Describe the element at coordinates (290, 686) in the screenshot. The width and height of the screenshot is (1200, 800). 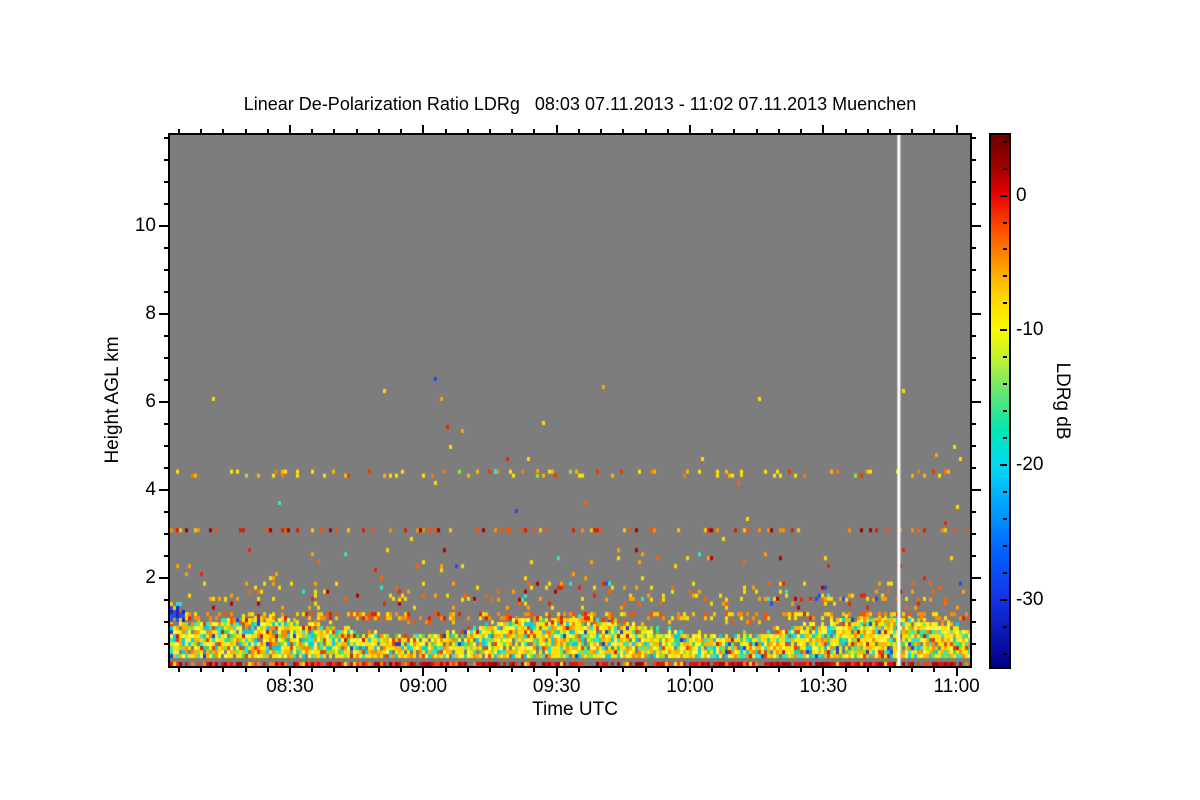
I see `x-tick-label: 08:30` at that location.